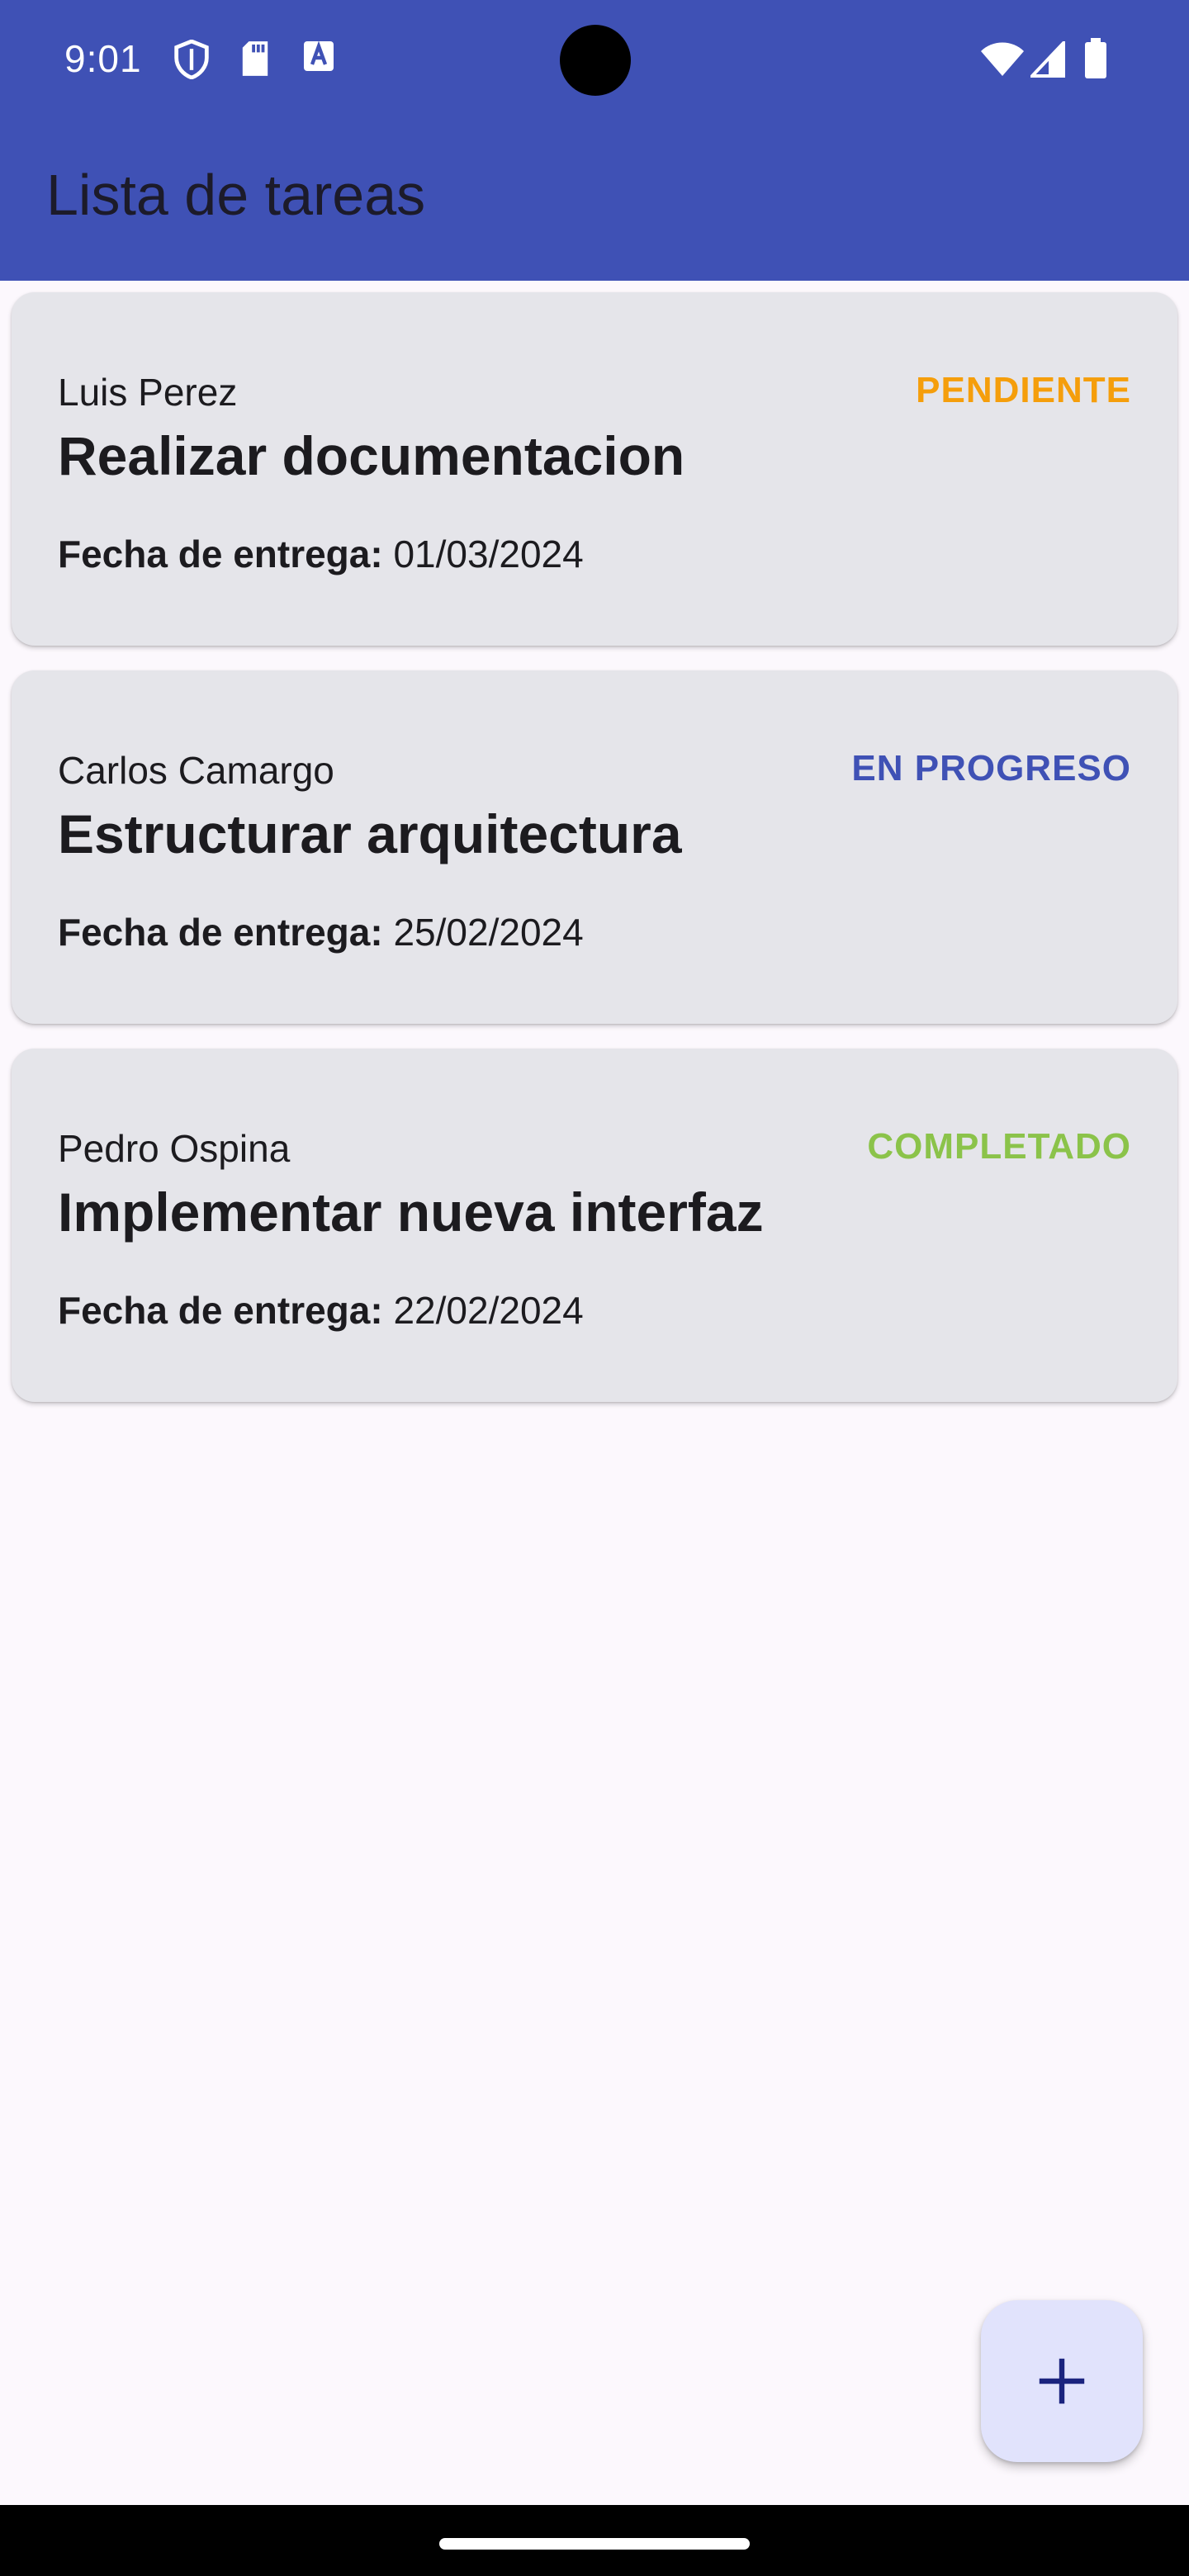  I want to click on navigation-bar, so click(594, 2540).